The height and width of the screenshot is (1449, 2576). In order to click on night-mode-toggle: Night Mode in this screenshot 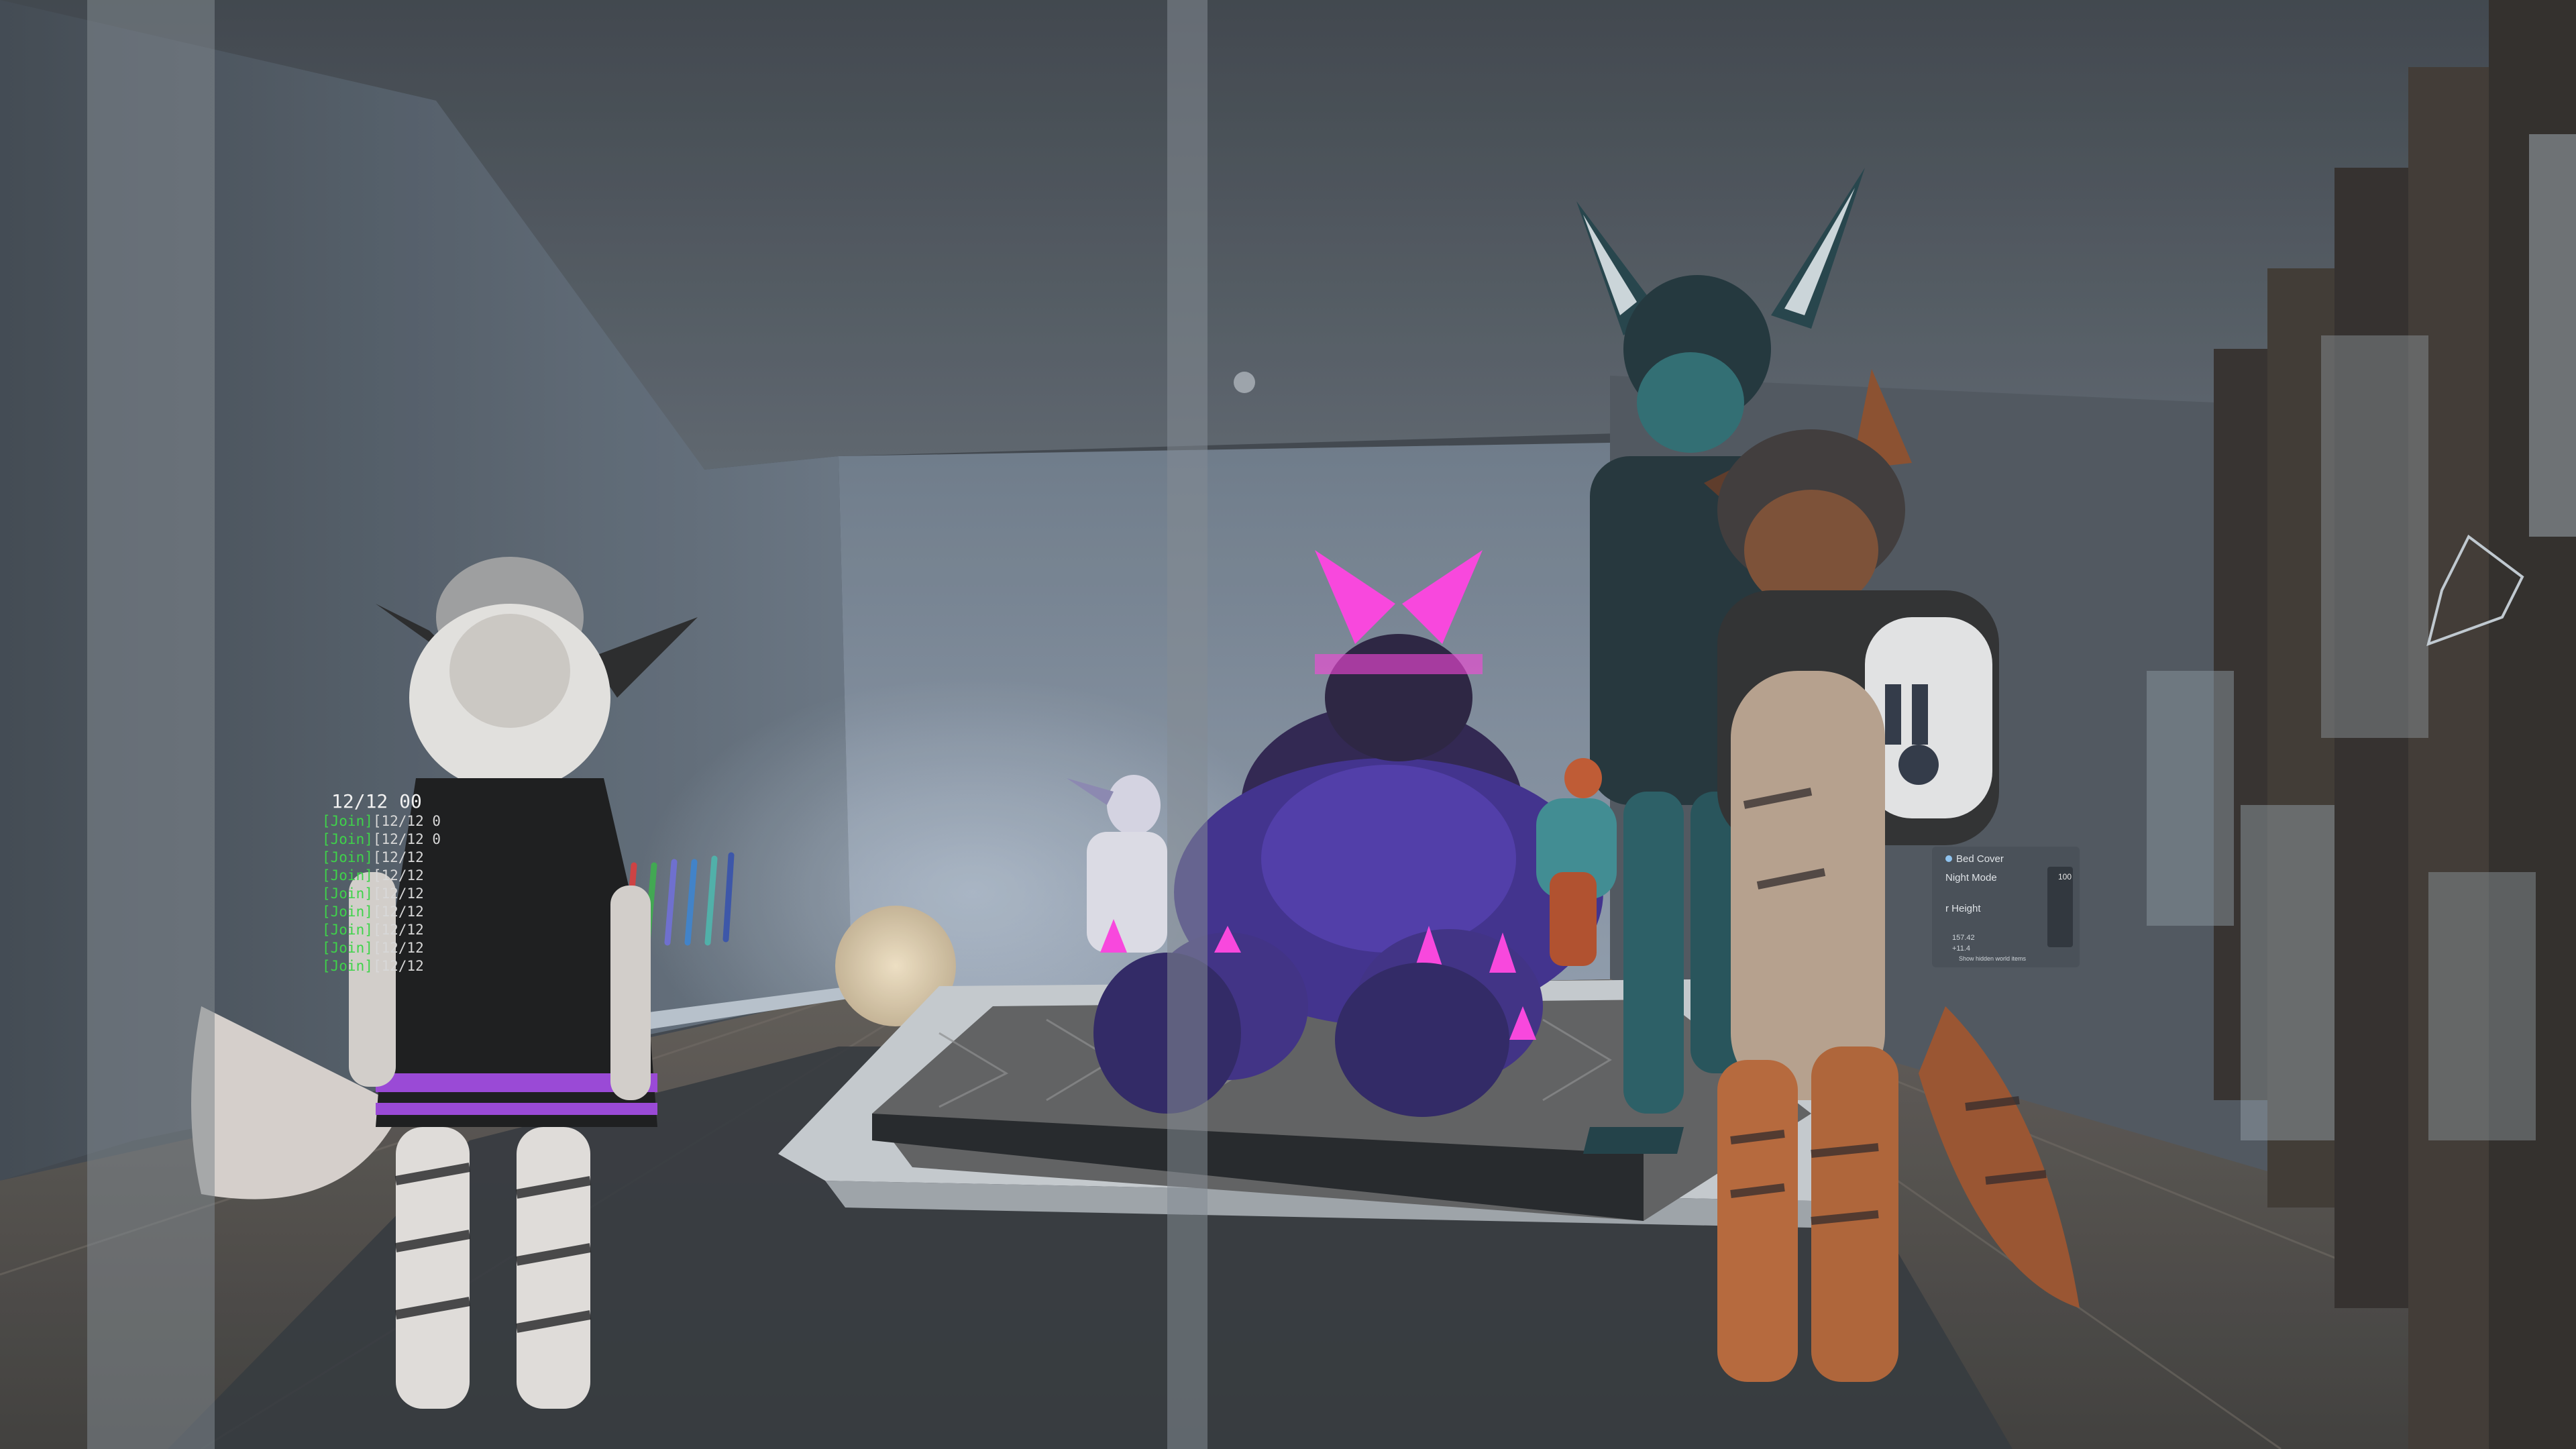, I will do `click(1971, 877)`.